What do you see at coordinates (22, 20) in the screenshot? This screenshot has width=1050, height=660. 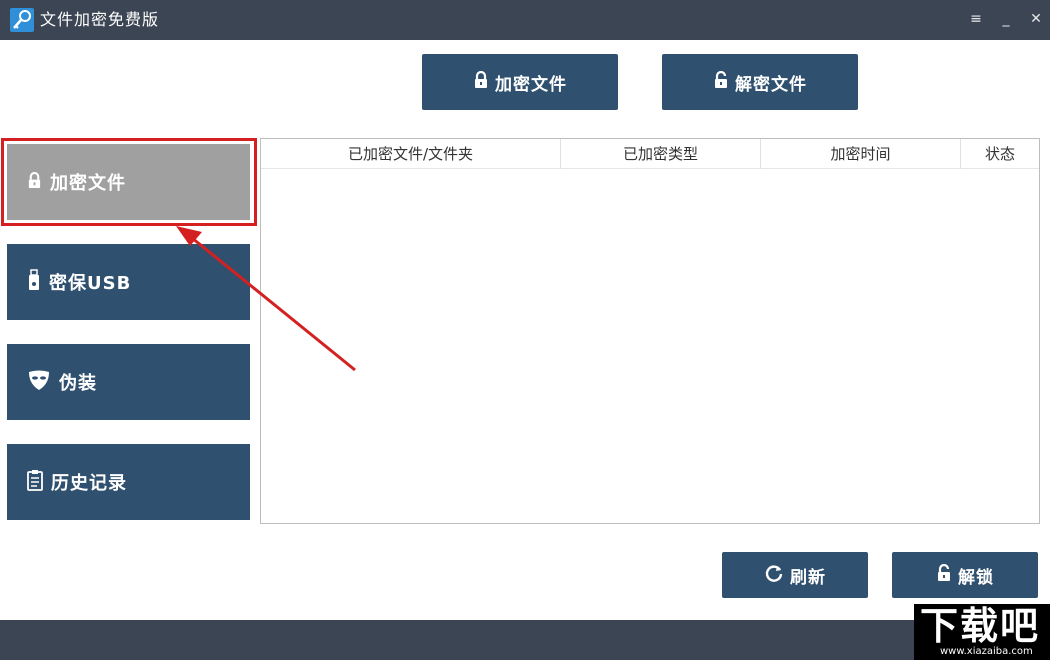 I see `key-icon` at bounding box center [22, 20].